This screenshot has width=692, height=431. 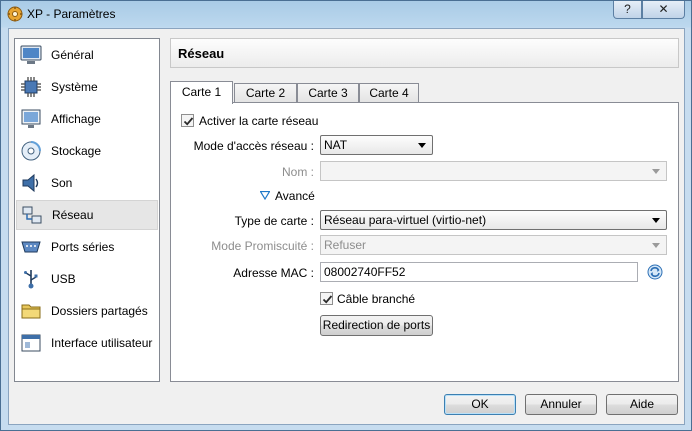 What do you see at coordinates (76, 151) in the screenshot?
I see `sidebar-item-label: Stockage` at bounding box center [76, 151].